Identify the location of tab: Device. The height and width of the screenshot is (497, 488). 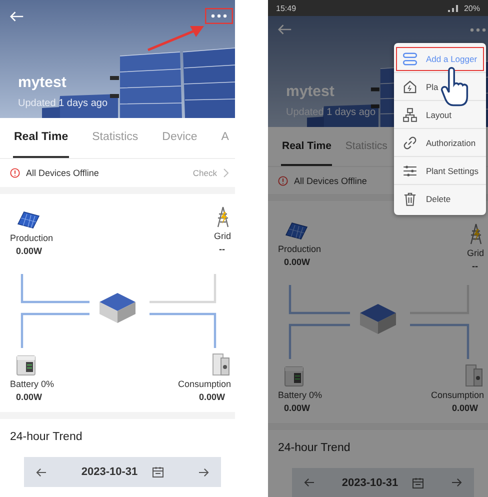
(179, 138).